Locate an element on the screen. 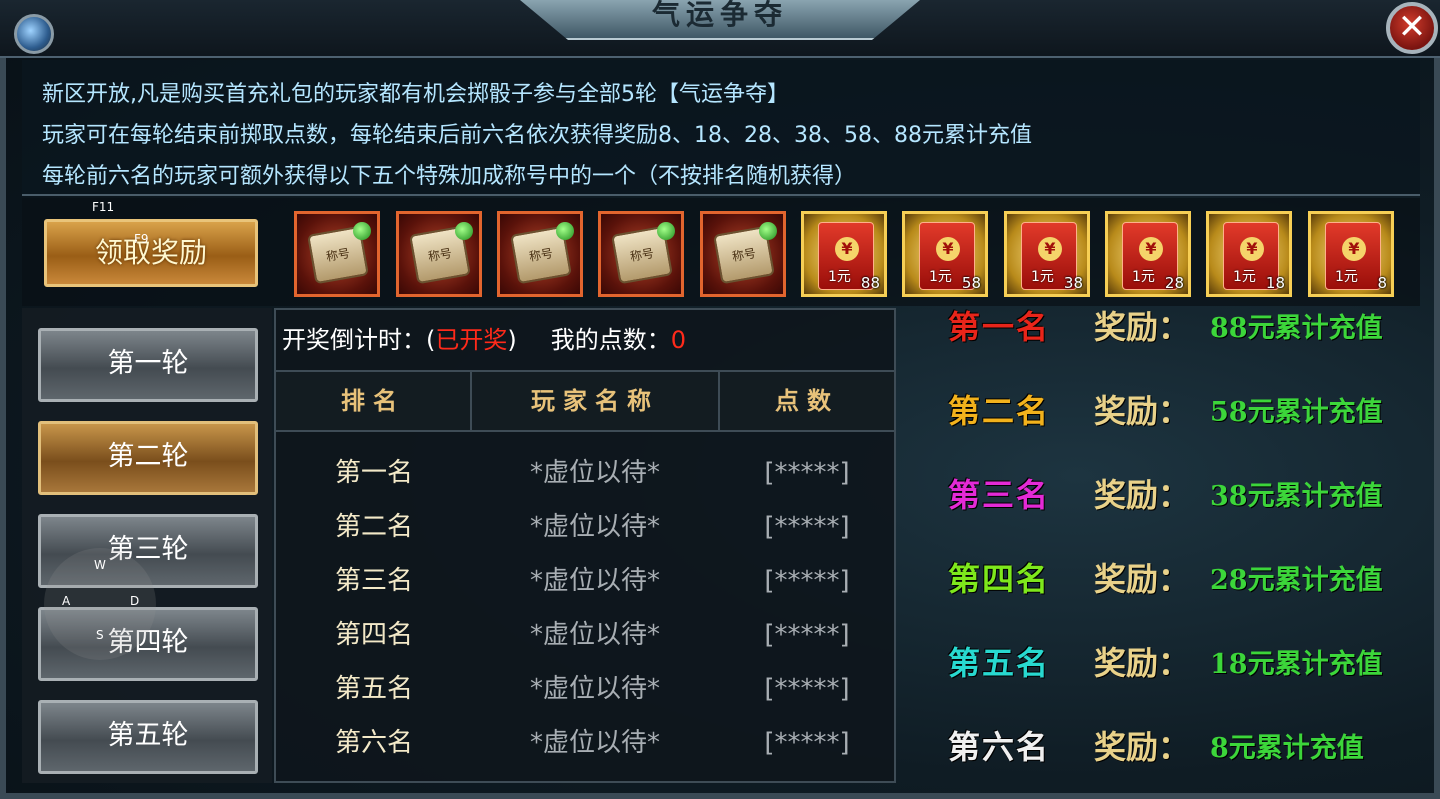 This screenshot has height=799, width=1440. round-2-tab: 第二轮 is located at coordinates (148, 458).